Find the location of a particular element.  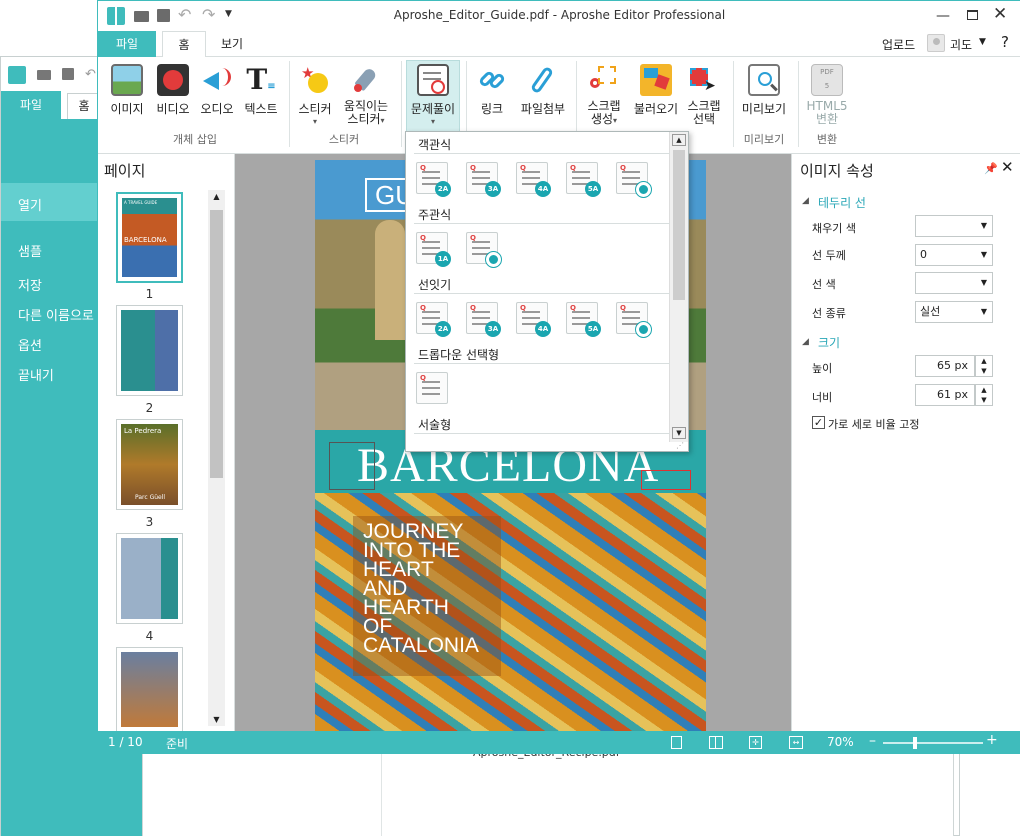

attach-file-button: 파일첨부 is located at coordinates (543, 98).